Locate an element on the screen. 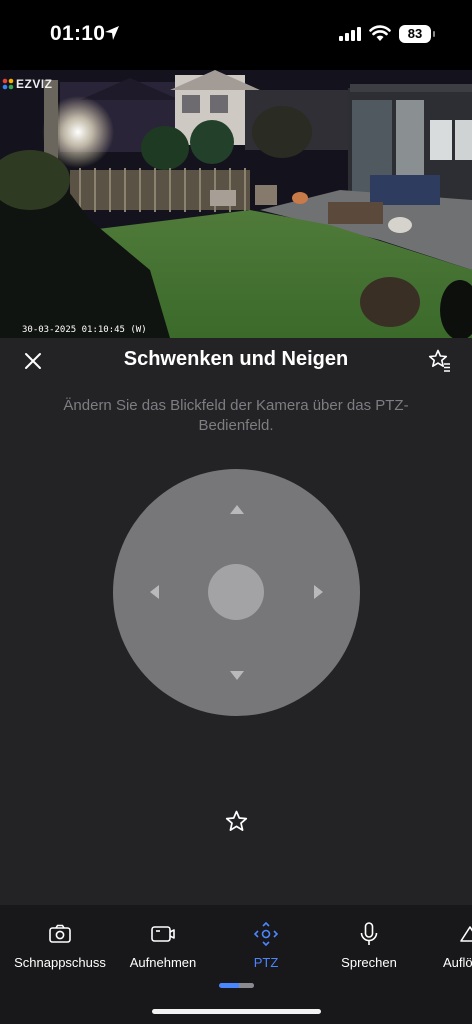 Image resolution: width=472 pixels, height=1024 pixels. pan-right-arrow-icon is located at coordinates (318, 592).